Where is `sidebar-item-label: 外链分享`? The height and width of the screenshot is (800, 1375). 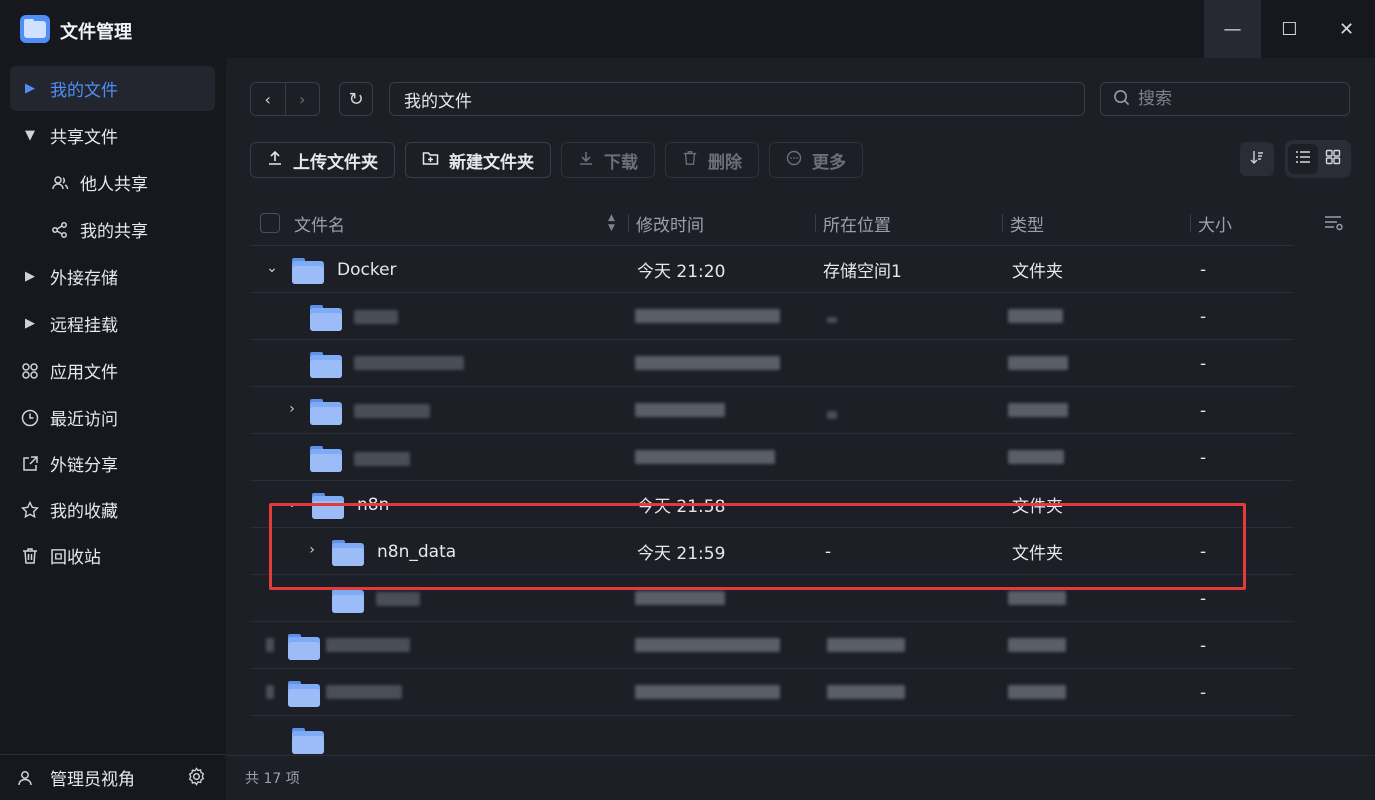
sidebar-item-label: 外链分享 is located at coordinates (84, 466).